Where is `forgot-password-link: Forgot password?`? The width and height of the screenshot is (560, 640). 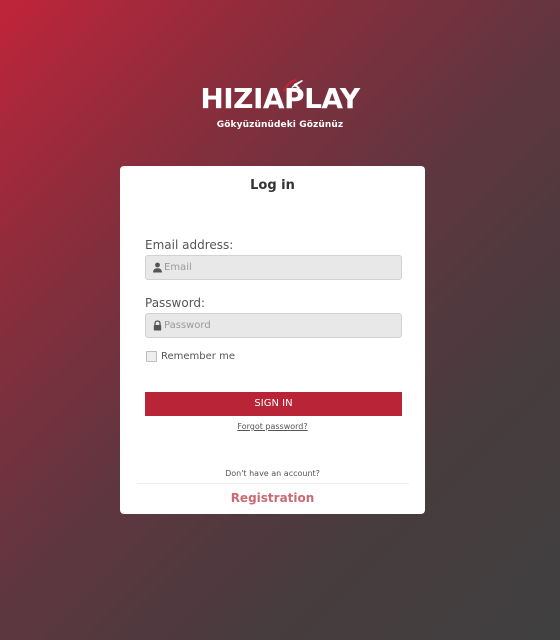 forgot-password-link: Forgot password? is located at coordinates (272, 426).